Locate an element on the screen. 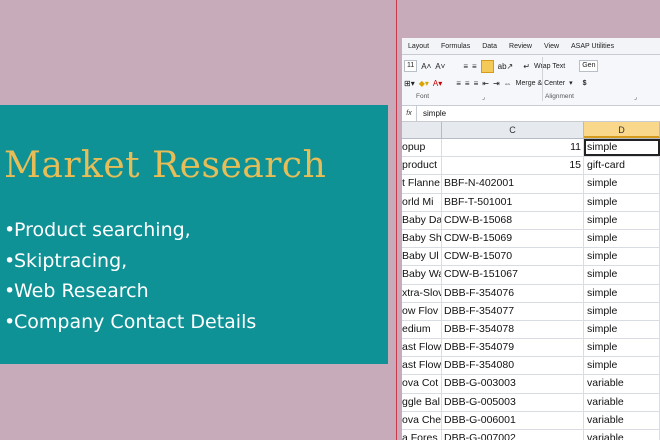 The width and height of the screenshot is (660, 440). cell-partial-name: Baby Ul is located at coordinates (422, 257).